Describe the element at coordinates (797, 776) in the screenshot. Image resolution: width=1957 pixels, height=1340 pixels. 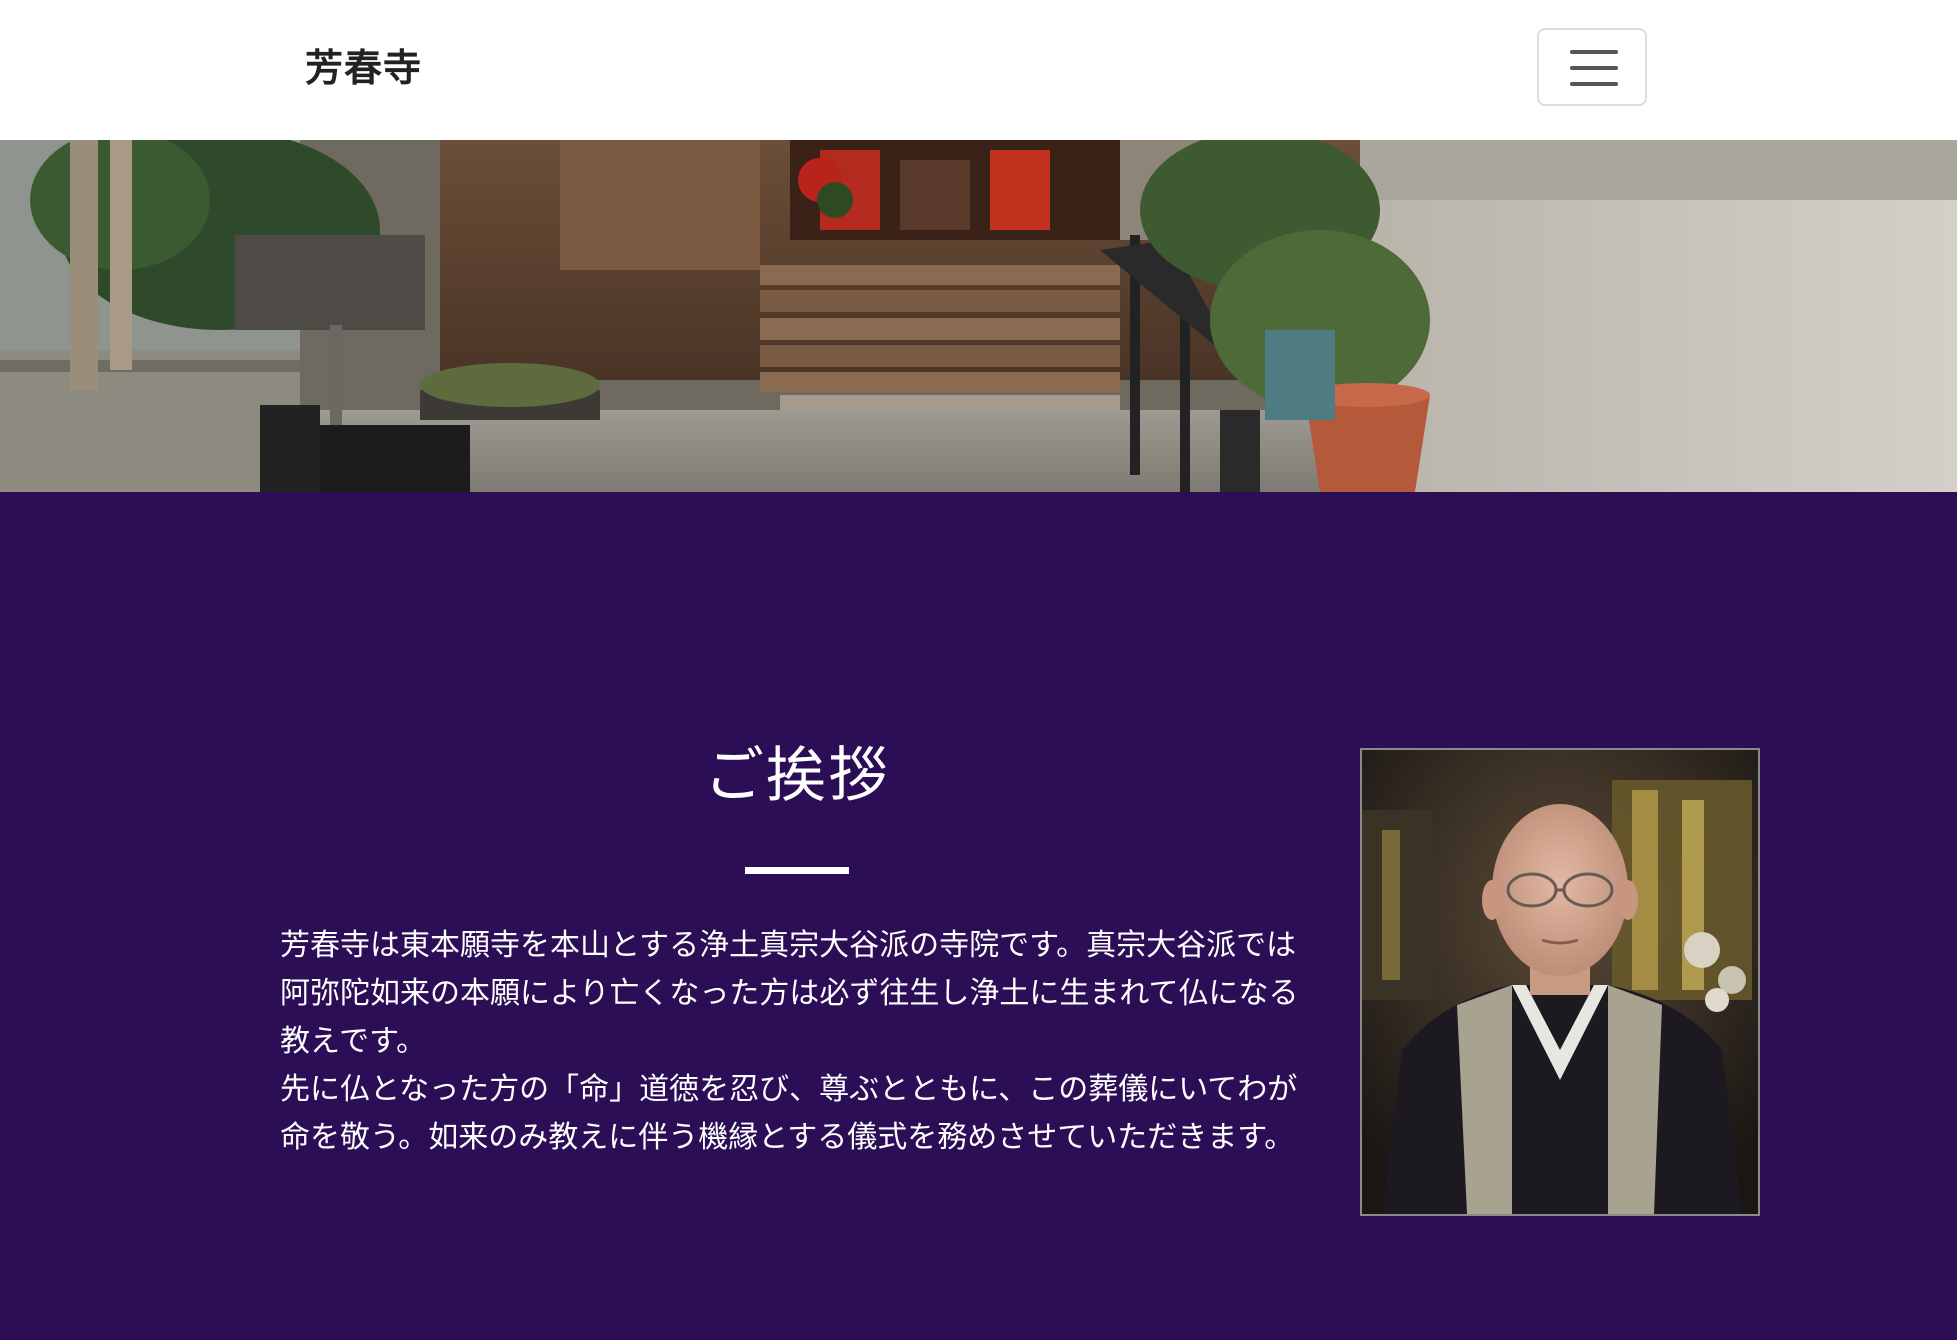
I see `greeting-title: ご挨拶` at that location.